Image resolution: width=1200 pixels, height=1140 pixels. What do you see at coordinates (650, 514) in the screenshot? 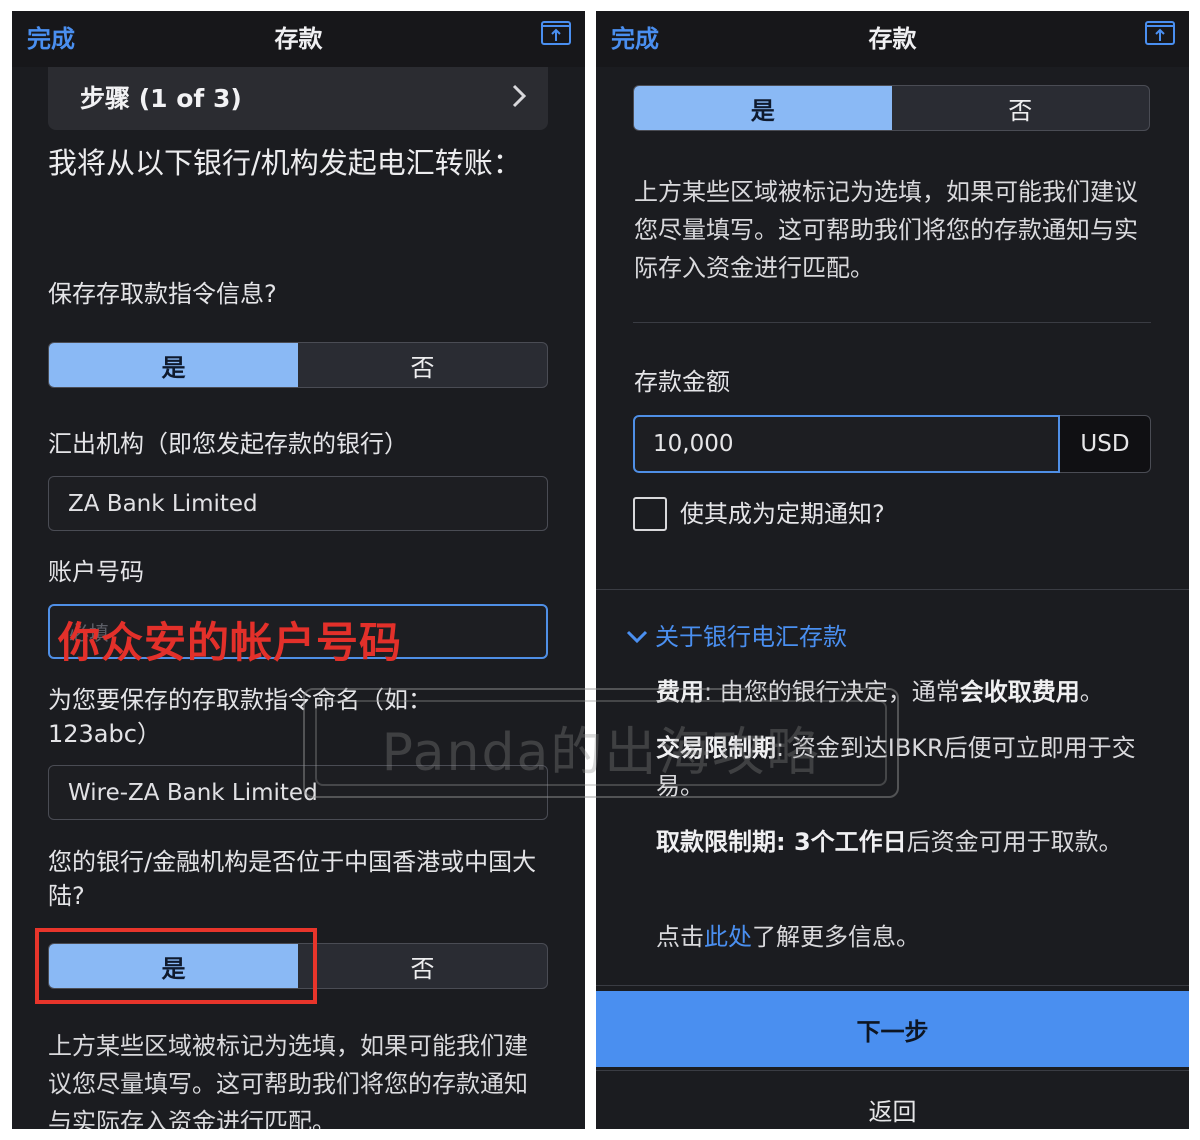
I see `recurring-checkbox` at bounding box center [650, 514].